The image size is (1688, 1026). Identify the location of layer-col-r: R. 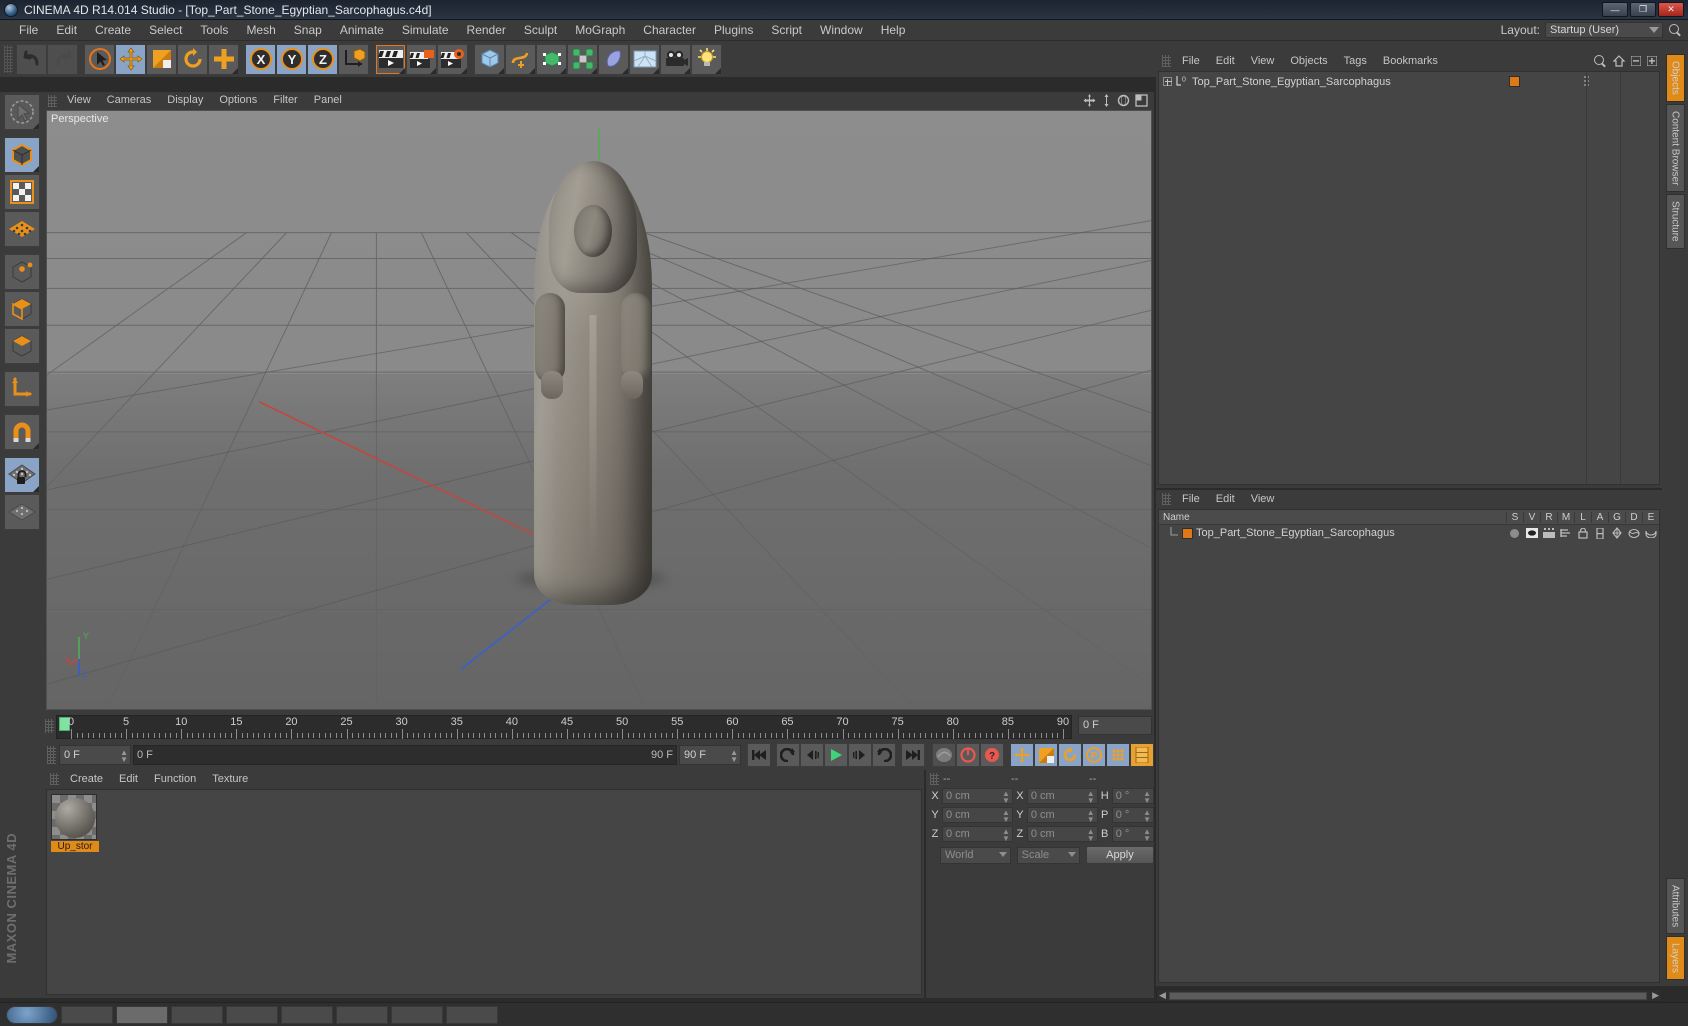
(1548, 517).